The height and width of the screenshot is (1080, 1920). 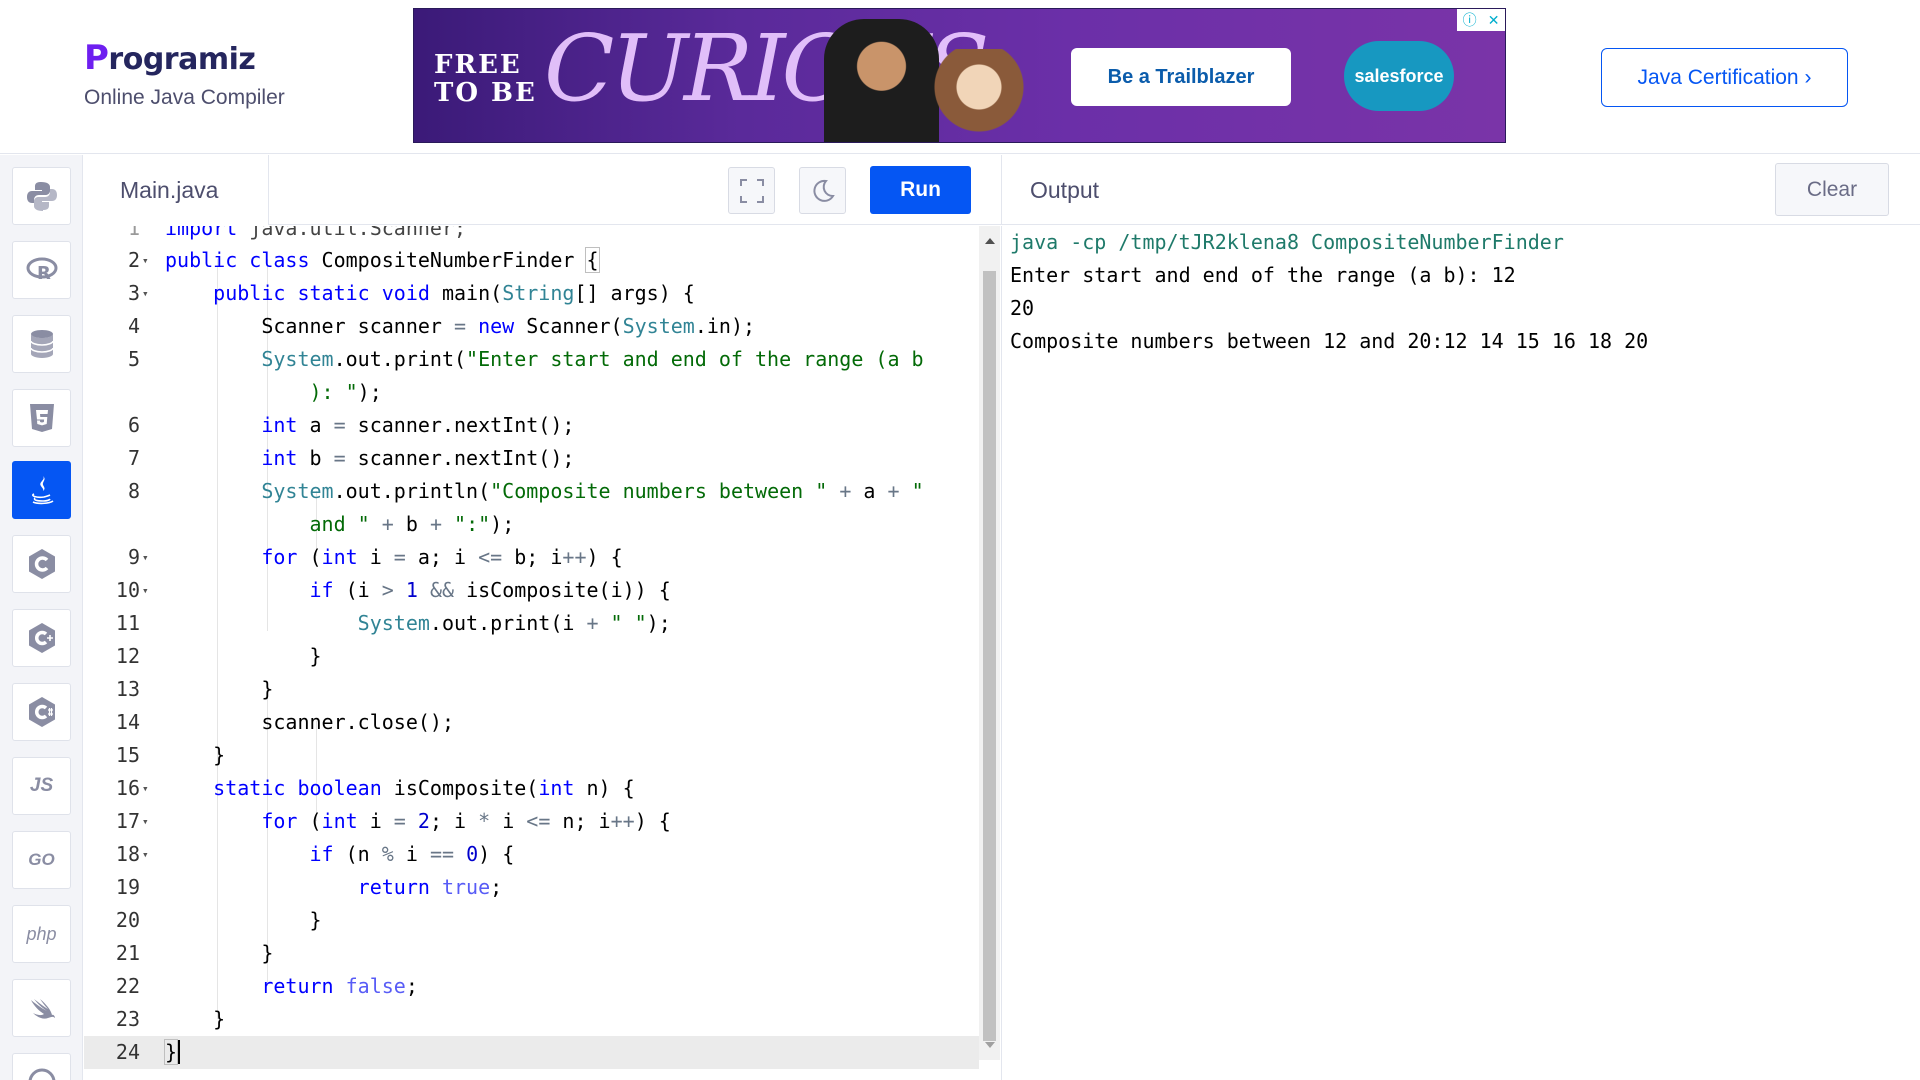 I want to click on language-sidebar: R JS GO php, so click(x=41, y=617).